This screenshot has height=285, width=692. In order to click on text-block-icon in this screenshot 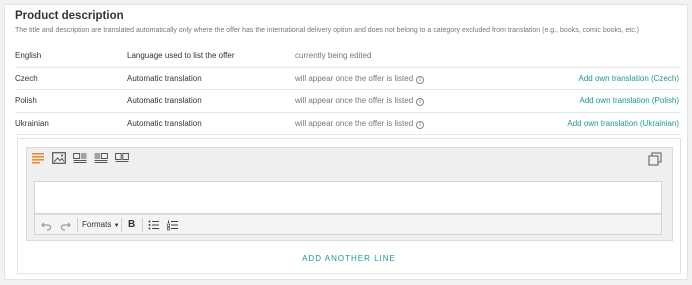, I will do `click(38, 158)`.